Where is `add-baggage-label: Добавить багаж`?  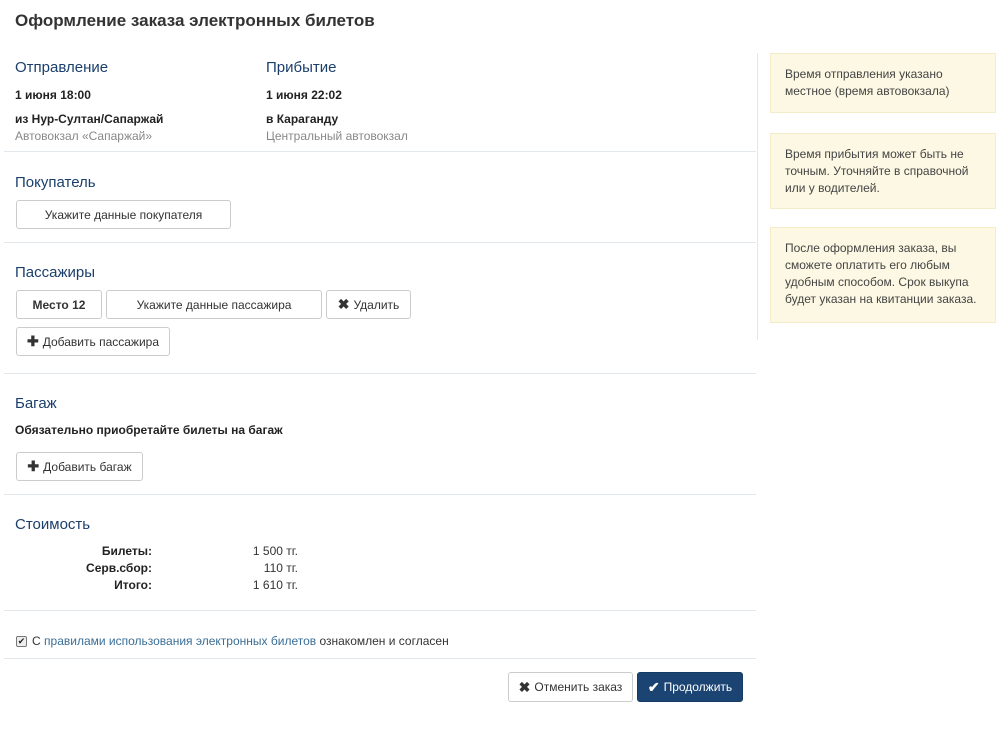
add-baggage-label: Добавить багаж is located at coordinates (87, 466).